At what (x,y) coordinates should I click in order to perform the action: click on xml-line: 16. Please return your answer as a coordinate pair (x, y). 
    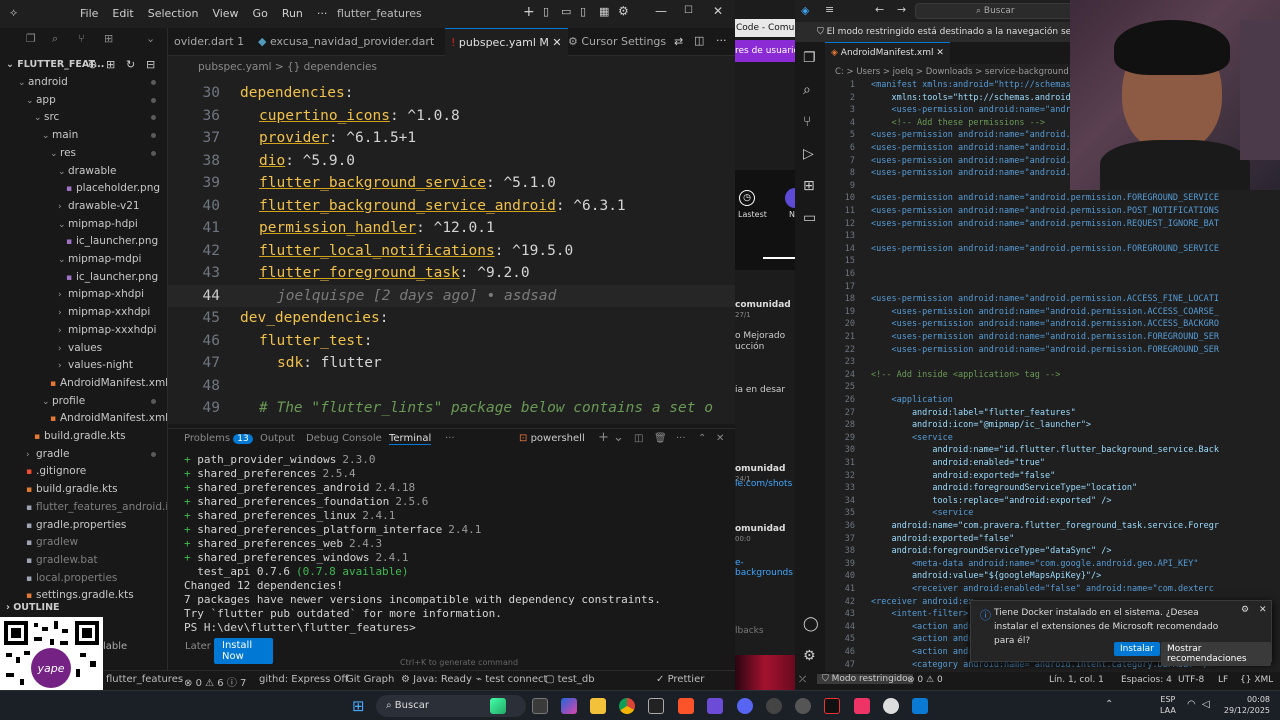
    Looking at the image, I should click on (1052, 274).